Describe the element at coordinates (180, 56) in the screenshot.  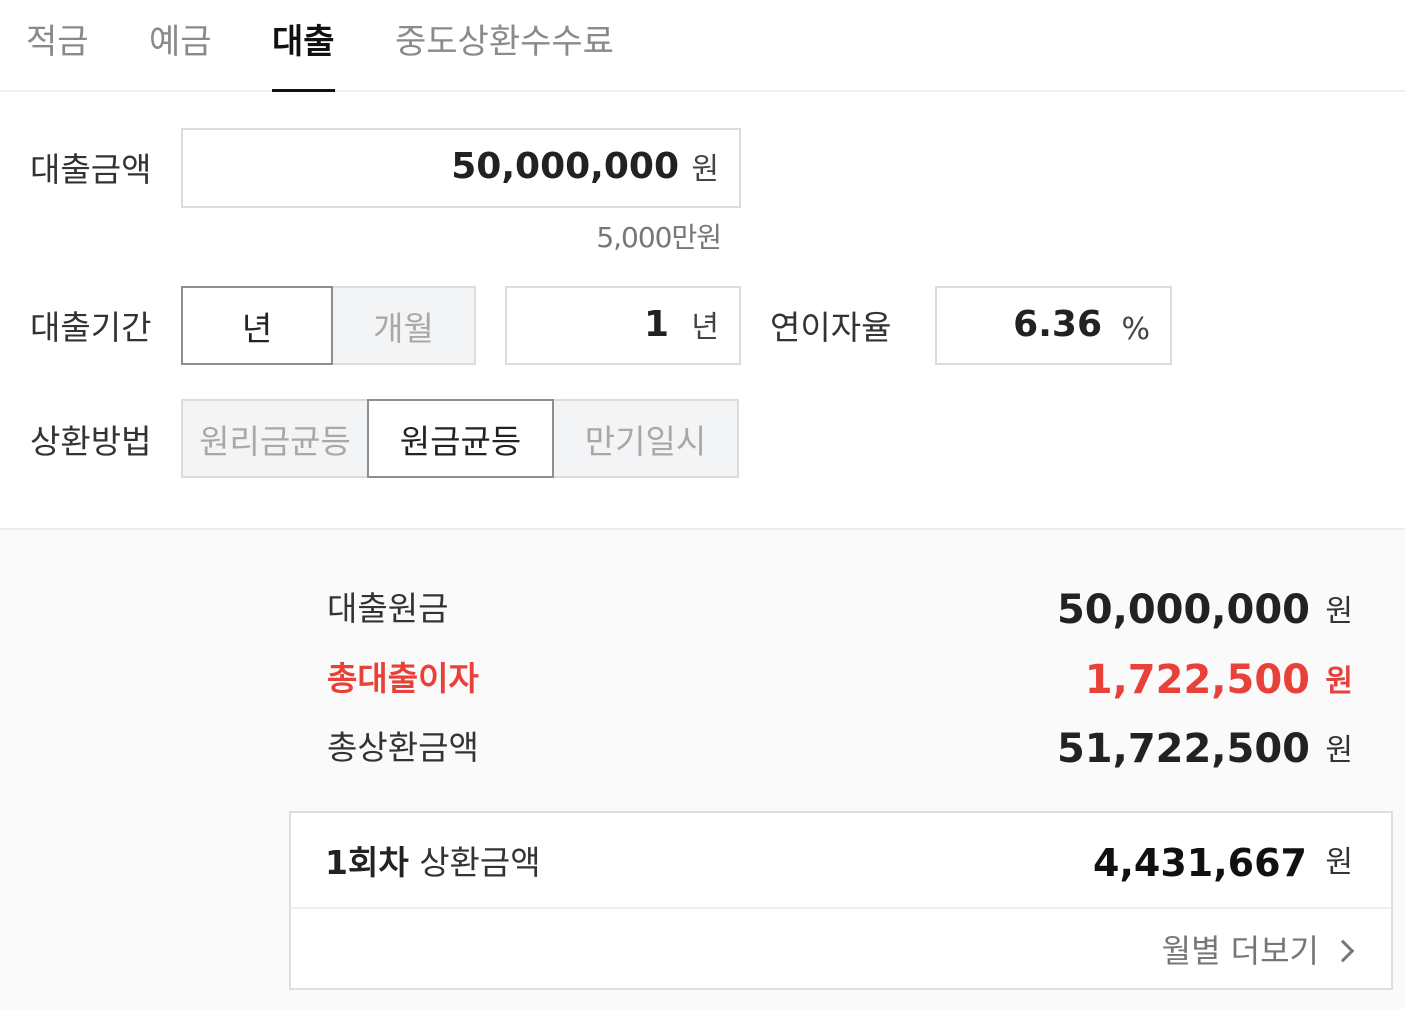
I see `tab-deposit: 예금` at that location.